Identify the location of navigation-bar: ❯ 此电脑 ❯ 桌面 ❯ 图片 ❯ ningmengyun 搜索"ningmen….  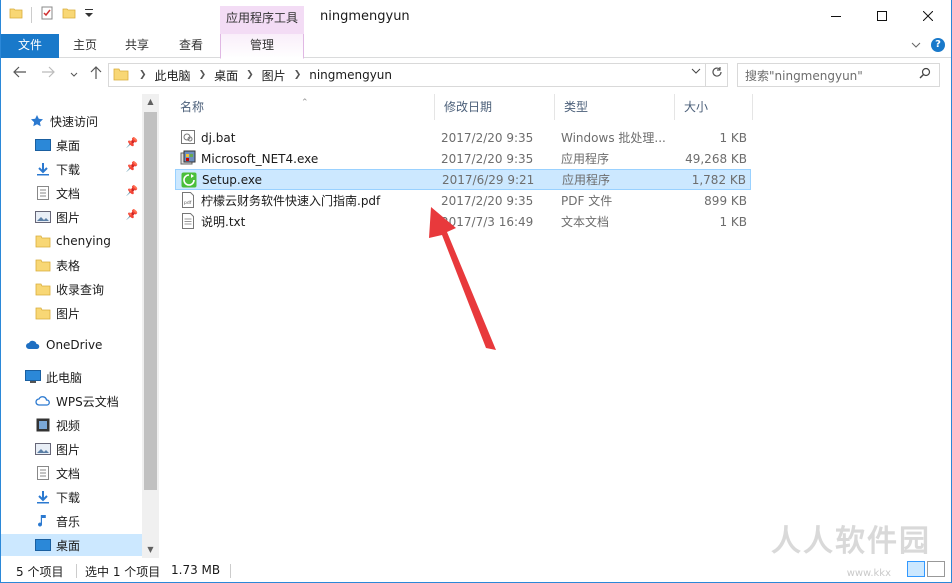
(476, 75).